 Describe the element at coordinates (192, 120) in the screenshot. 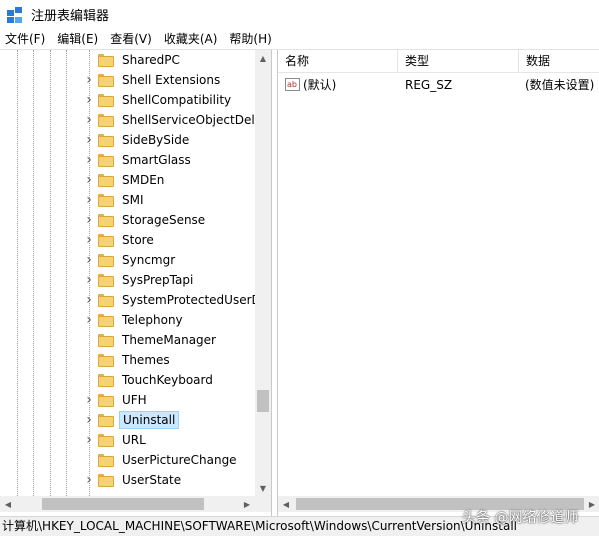

I see `tree-node-label: ShellServiceObjectDela` at that location.